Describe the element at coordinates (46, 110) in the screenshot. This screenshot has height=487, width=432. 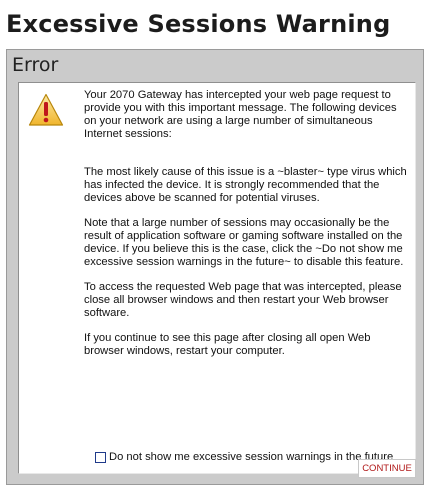
I see `warning-triangle-icon` at that location.